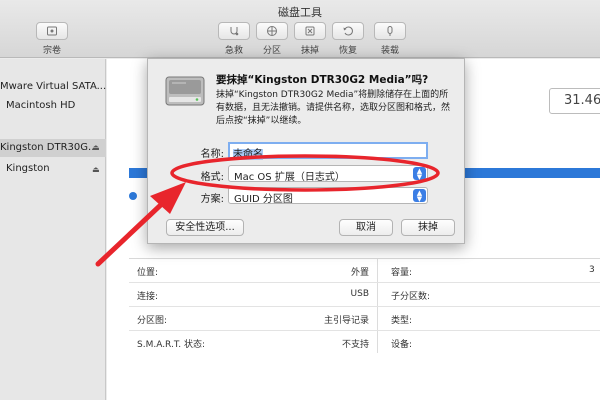  Describe the element at coordinates (309, 51) in the screenshot. I see `erase-toolbar-label: 抹掉` at that location.